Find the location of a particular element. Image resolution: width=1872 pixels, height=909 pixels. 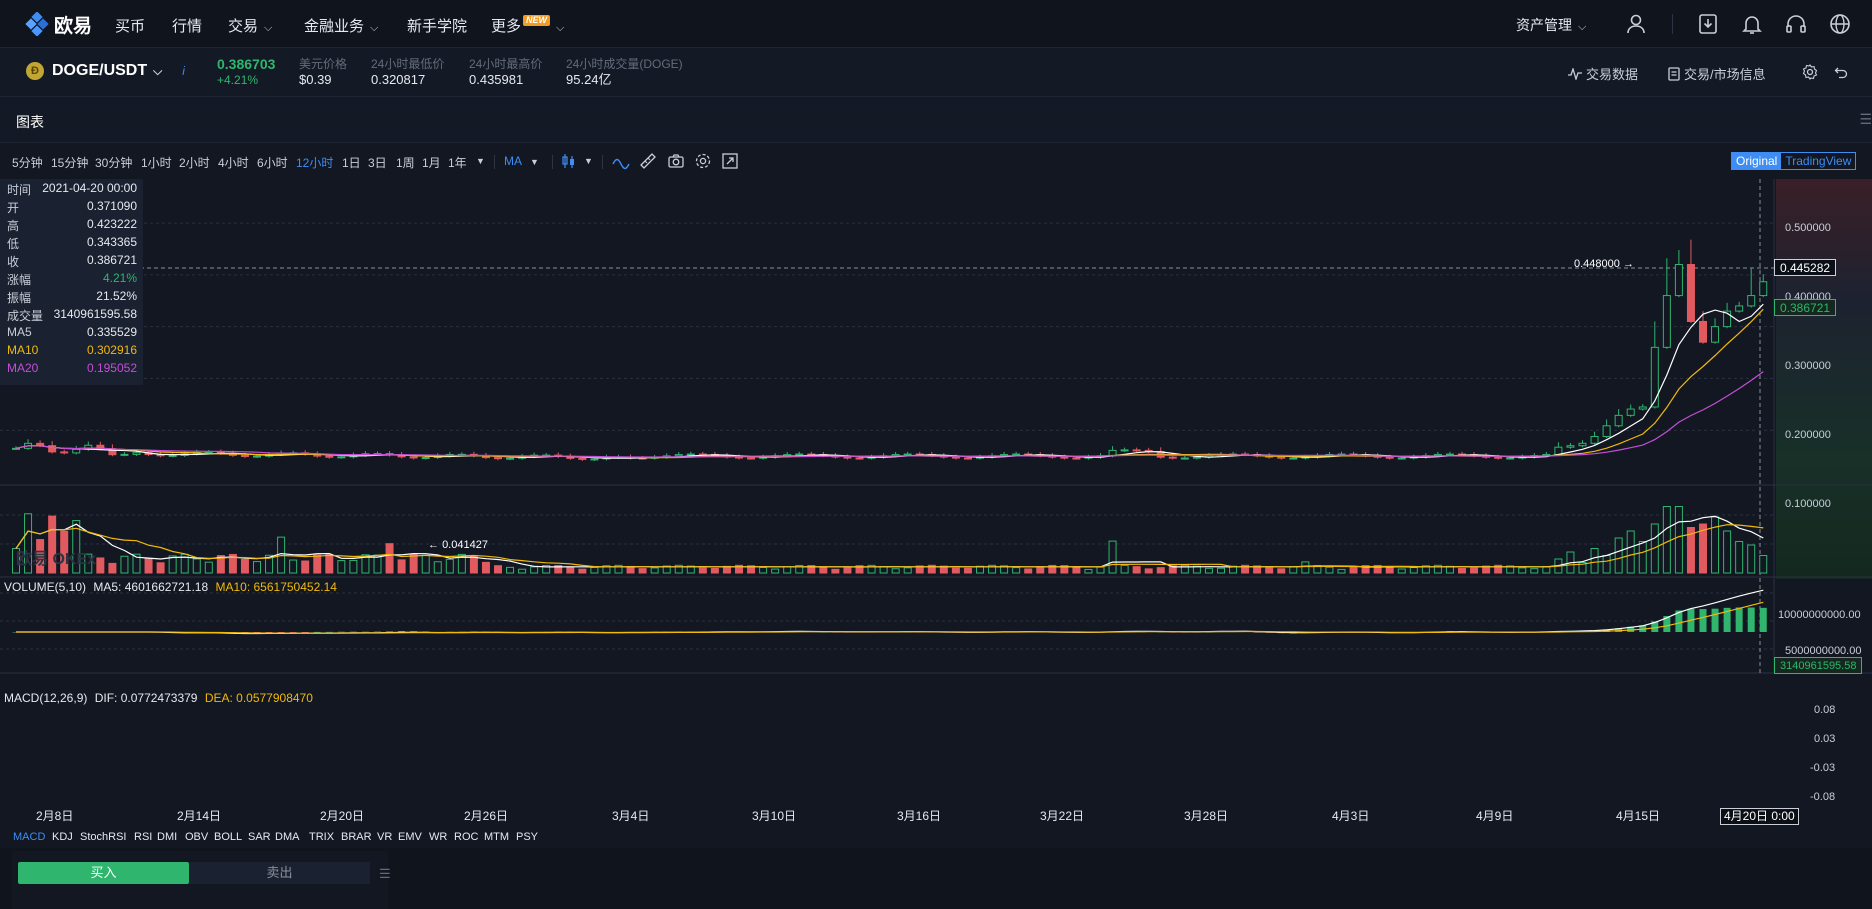

tf-2h: 2小时 is located at coordinates (194, 162).